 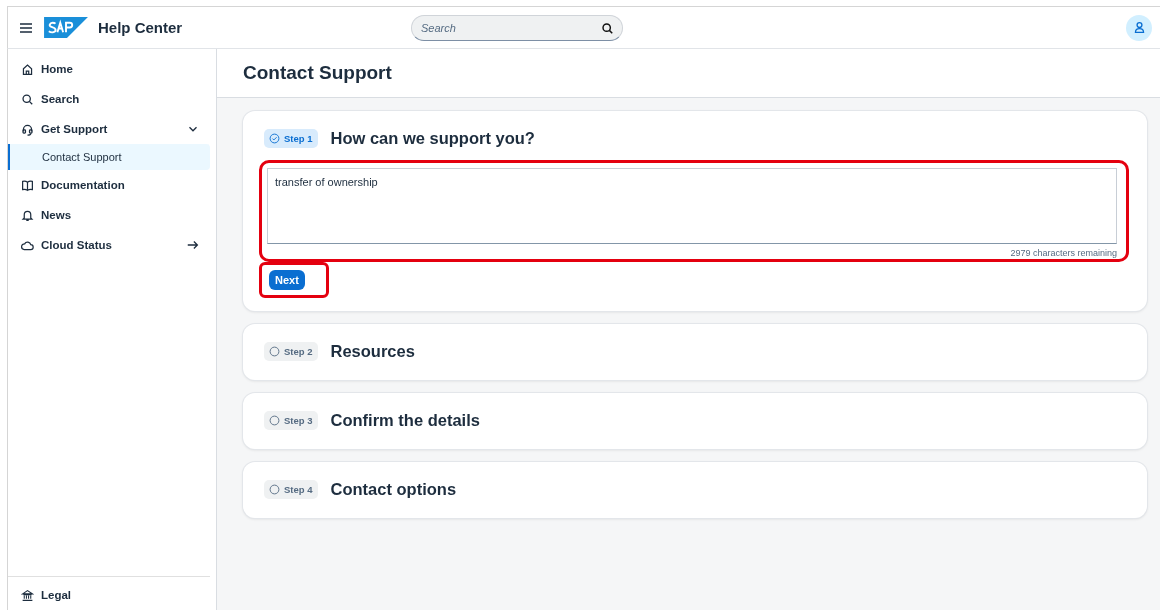 What do you see at coordinates (393, 489) in the screenshot?
I see `step-title: Contact options` at bounding box center [393, 489].